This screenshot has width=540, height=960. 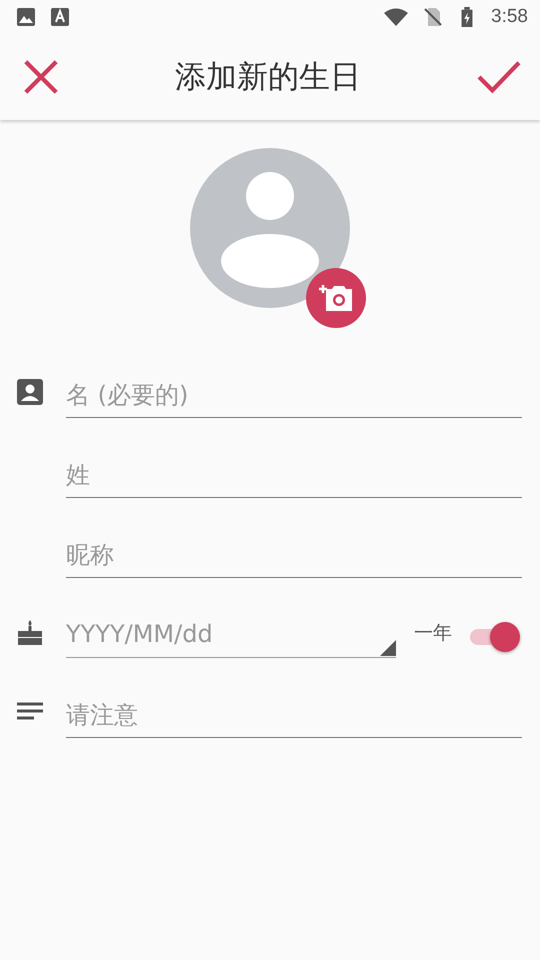 I want to click on no-sim-icon, so click(x=433, y=17).